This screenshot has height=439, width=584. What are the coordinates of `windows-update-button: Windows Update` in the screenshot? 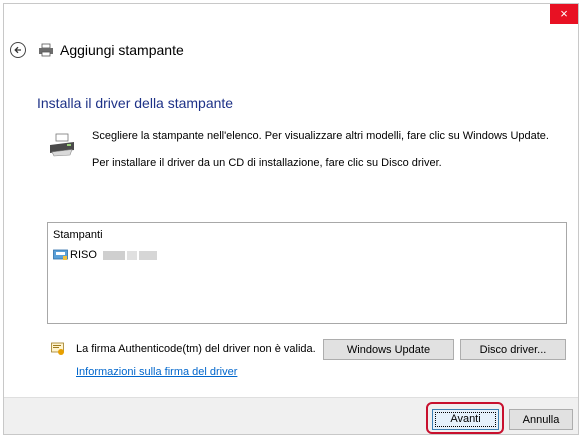 It's located at (388, 349).